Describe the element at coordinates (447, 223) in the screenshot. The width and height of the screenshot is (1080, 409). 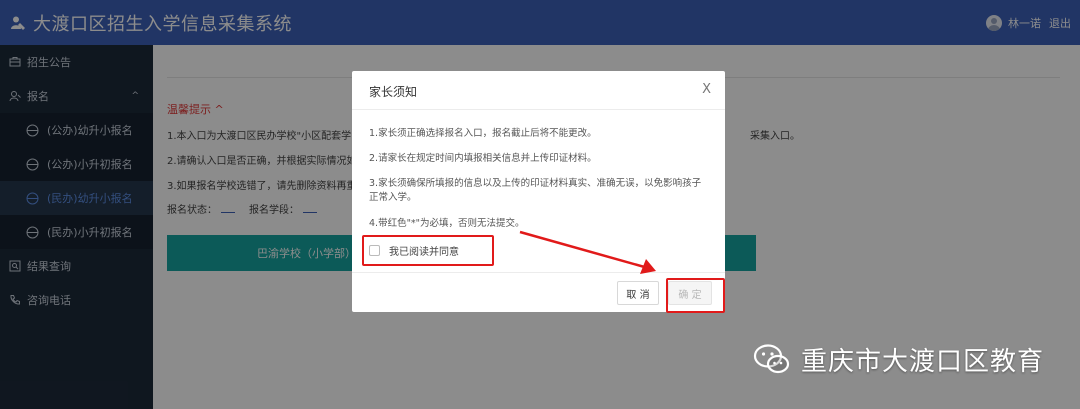
I see `dialog-line-4: 4.带红色"*"为必填，否则无法提交。` at that location.